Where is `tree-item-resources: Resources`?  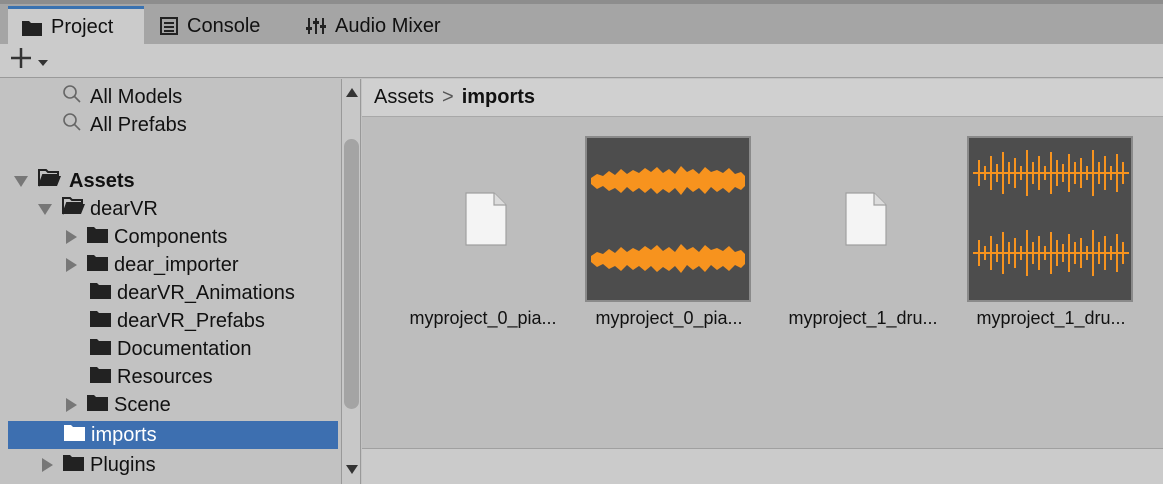
tree-item-resources: Resources is located at coordinates (170, 377).